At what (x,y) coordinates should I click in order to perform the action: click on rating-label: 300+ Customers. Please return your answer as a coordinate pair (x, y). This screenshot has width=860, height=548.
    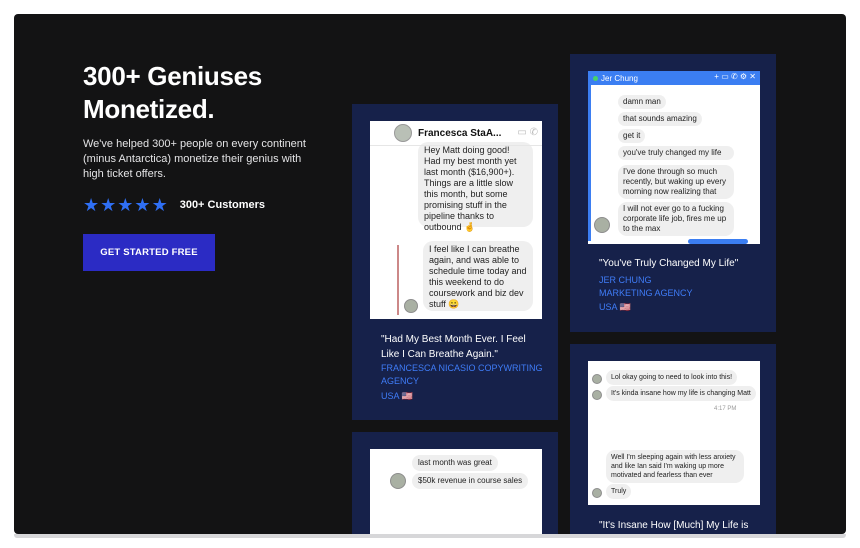
    Looking at the image, I should click on (222, 205).